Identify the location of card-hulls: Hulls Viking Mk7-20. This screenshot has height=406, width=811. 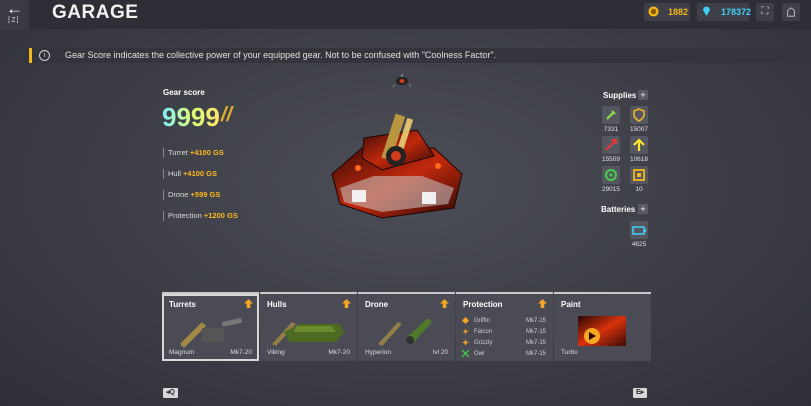
(308, 326).